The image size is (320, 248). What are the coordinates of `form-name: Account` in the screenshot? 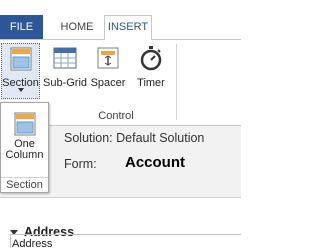 It's located at (155, 162).